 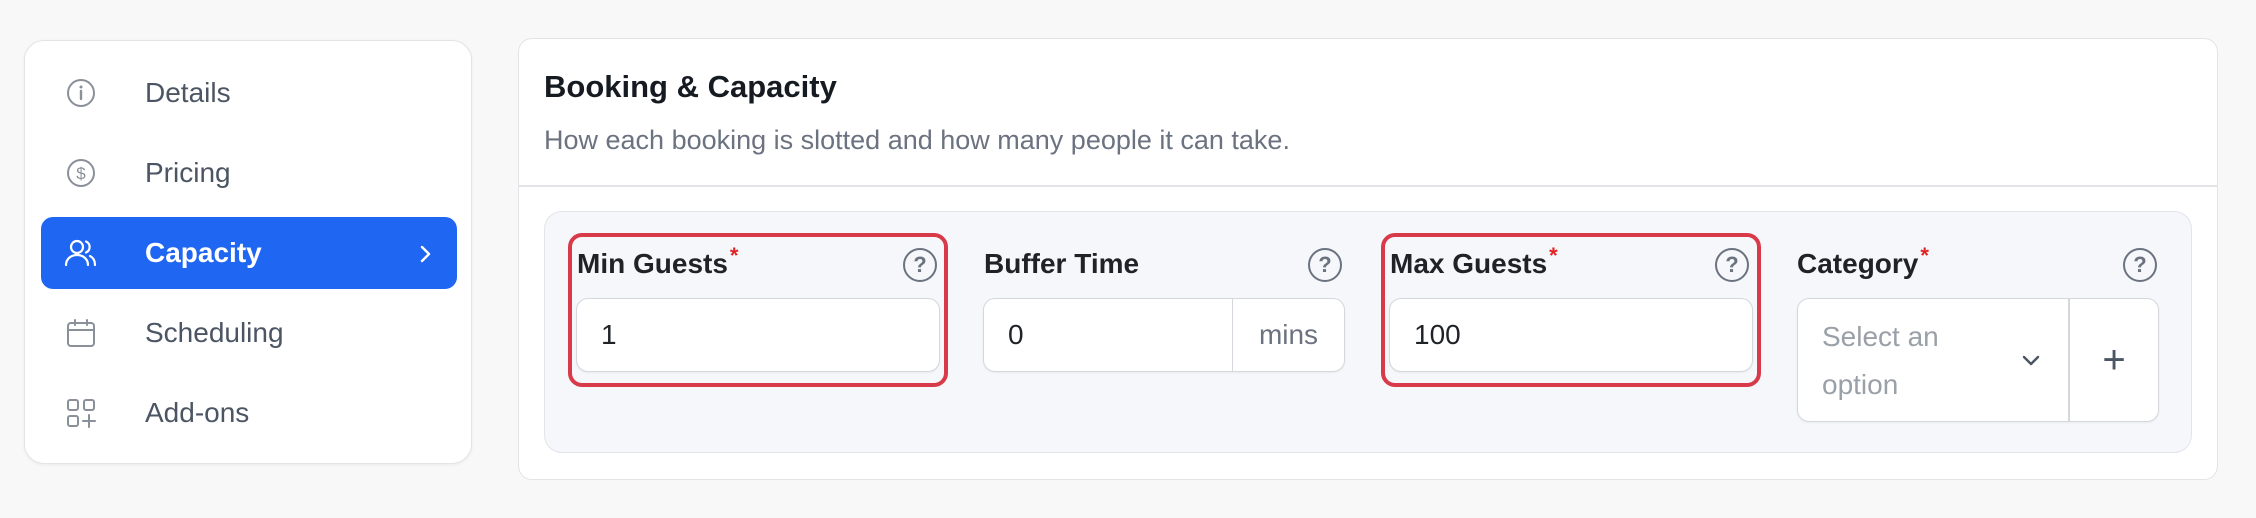 What do you see at coordinates (1571, 335) in the screenshot?
I see `max-guests-input: 100` at bounding box center [1571, 335].